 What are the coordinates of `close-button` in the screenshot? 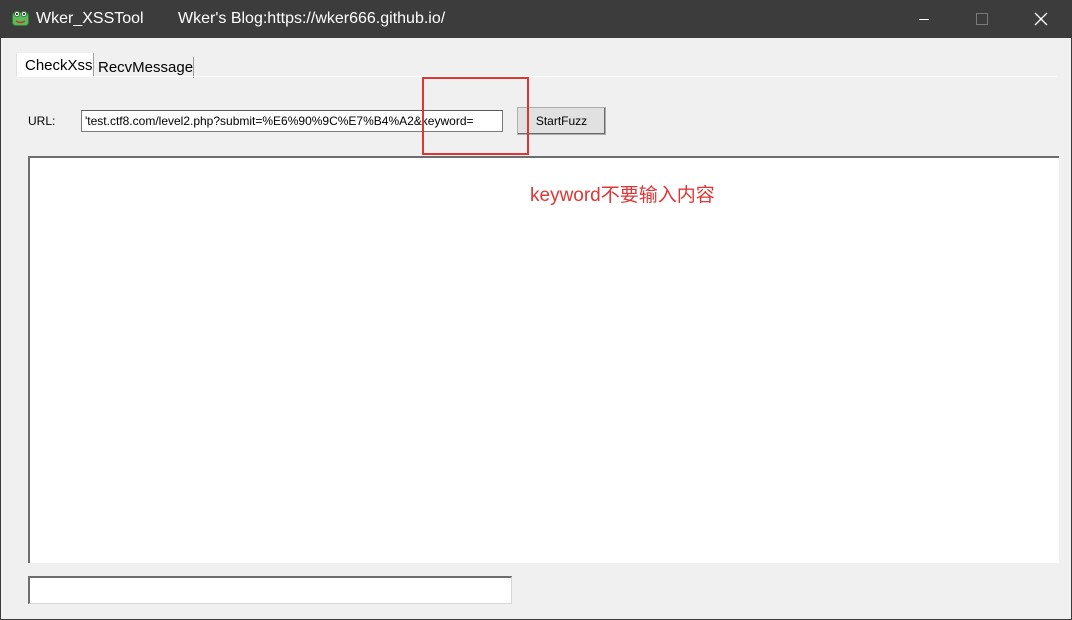 It's located at (1041, 19).